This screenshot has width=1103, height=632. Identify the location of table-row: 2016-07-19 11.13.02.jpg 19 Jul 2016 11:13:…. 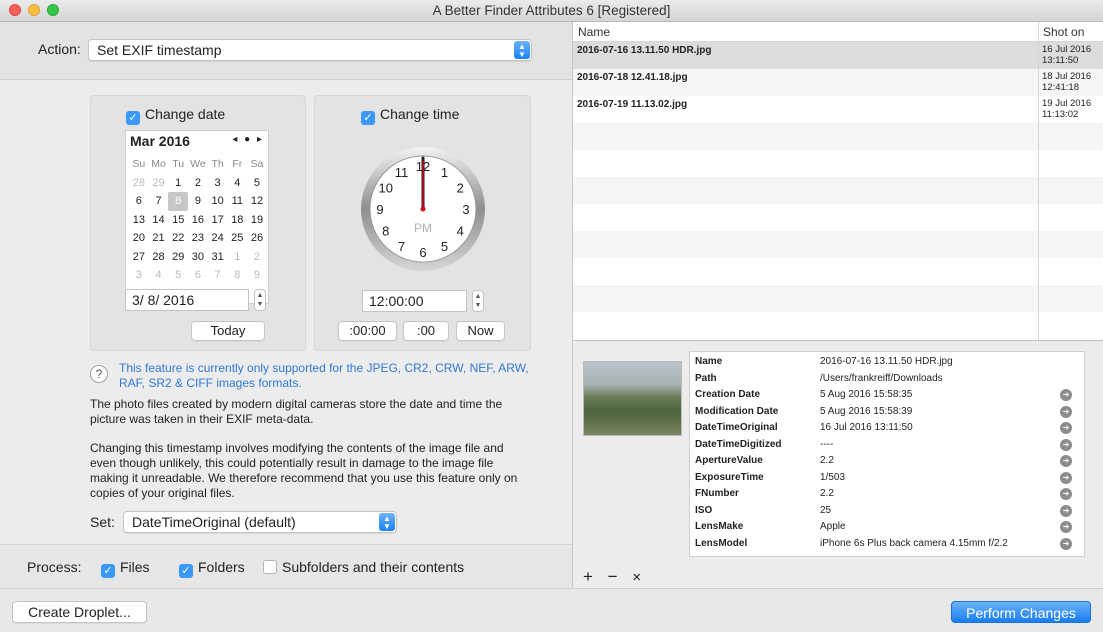
(838, 109).